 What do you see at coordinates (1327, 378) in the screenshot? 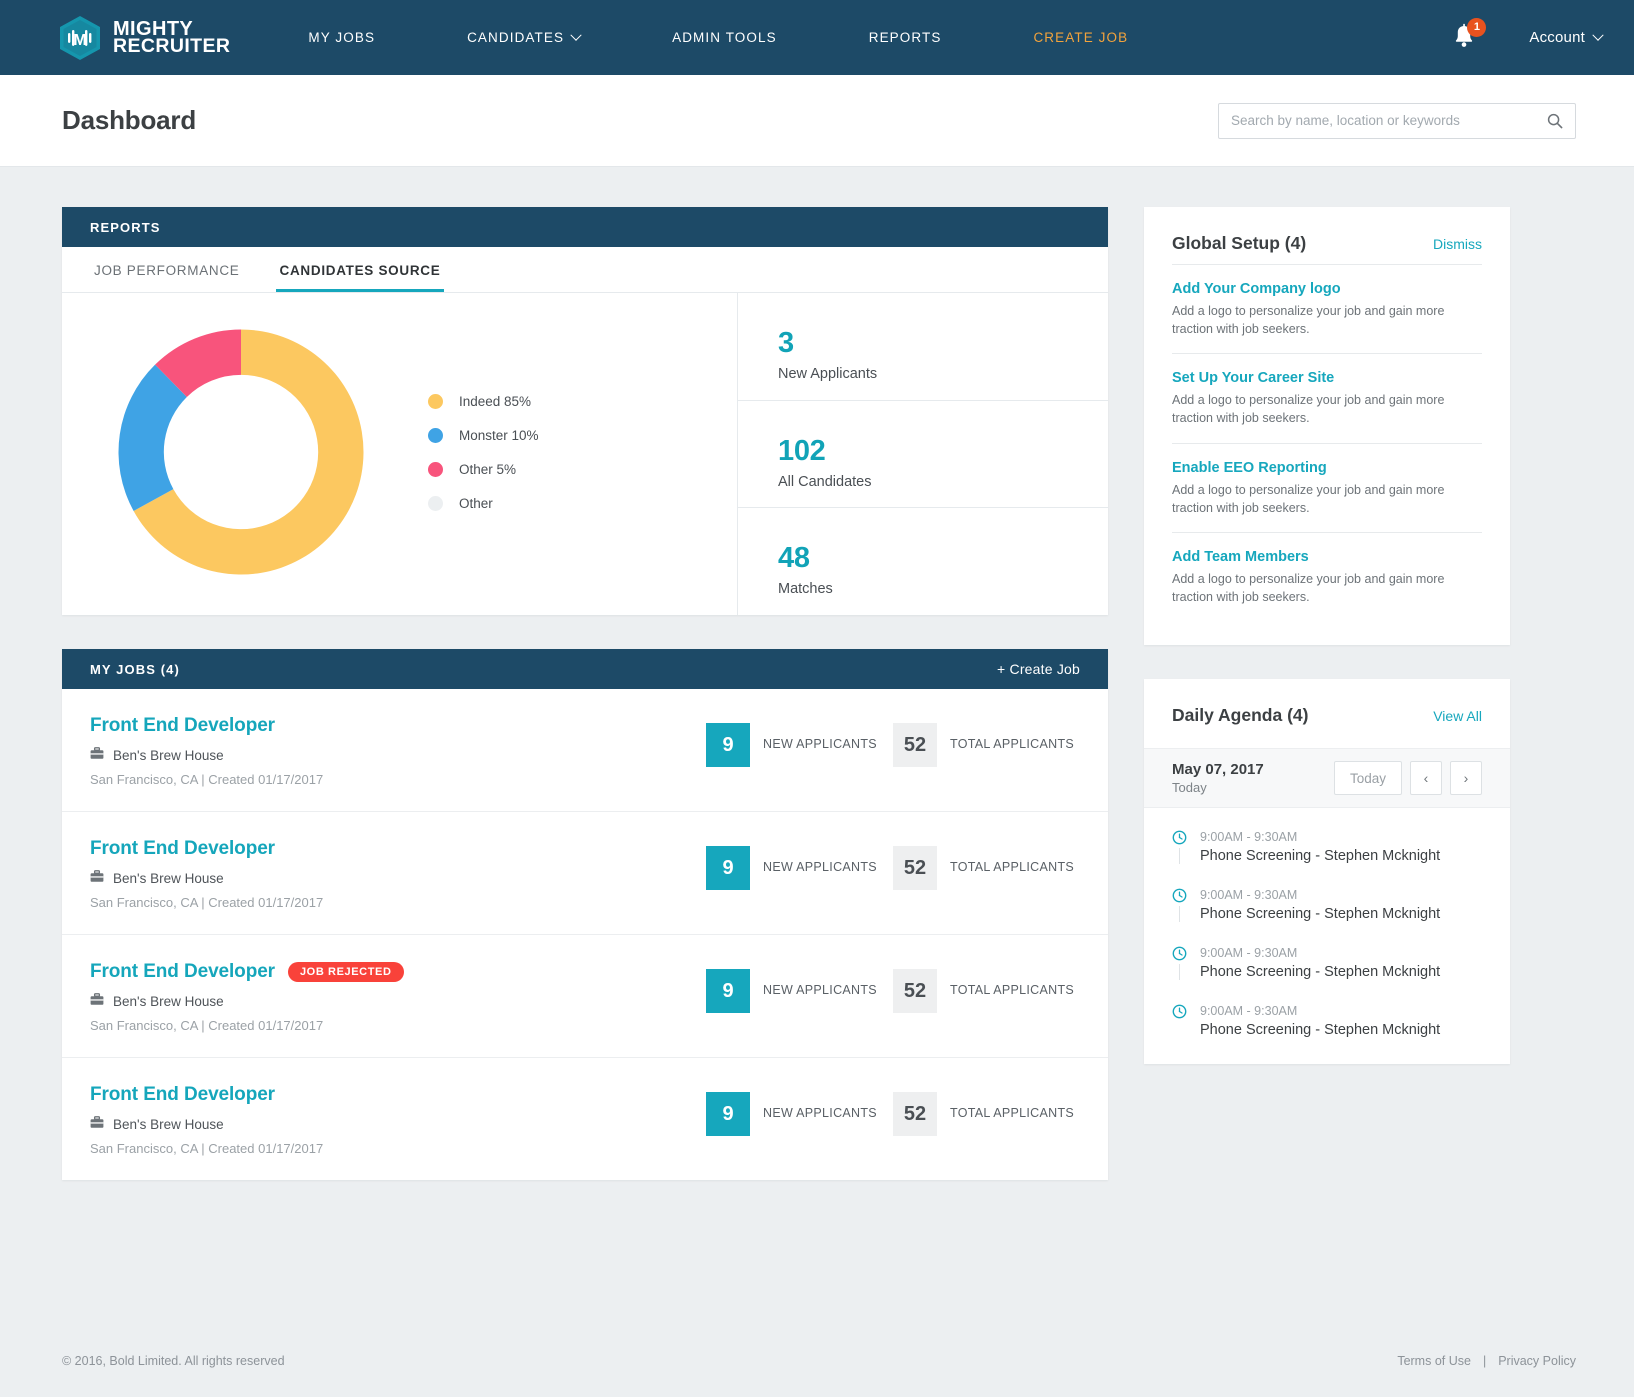
I see `setup-item-link: Set Up Your Career Site` at bounding box center [1327, 378].